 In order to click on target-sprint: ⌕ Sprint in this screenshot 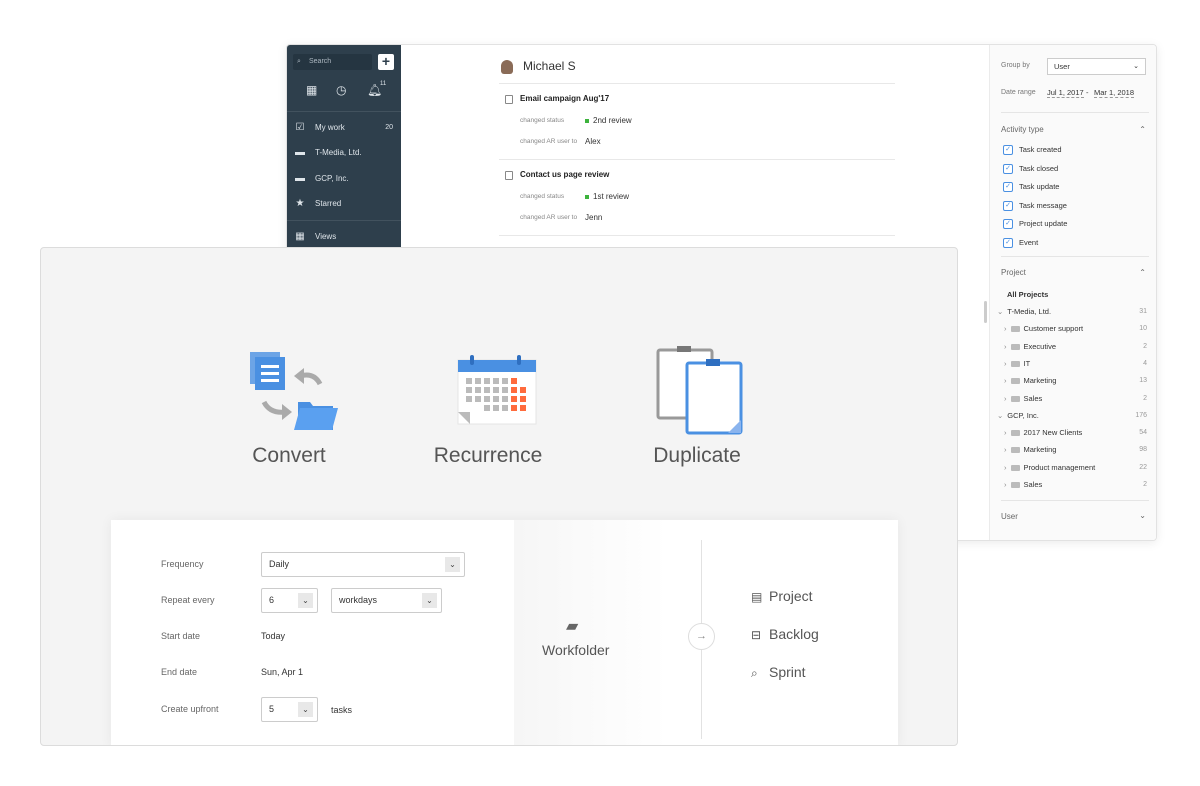, I will do `click(778, 672)`.